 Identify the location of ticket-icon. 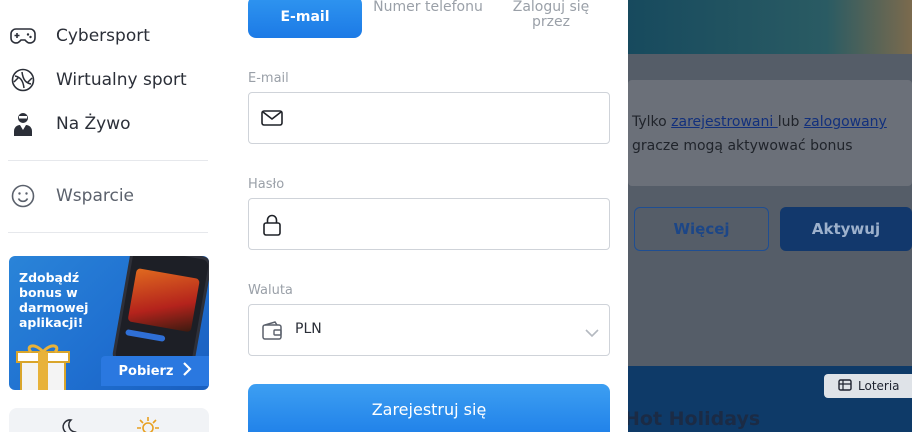
(845, 386).